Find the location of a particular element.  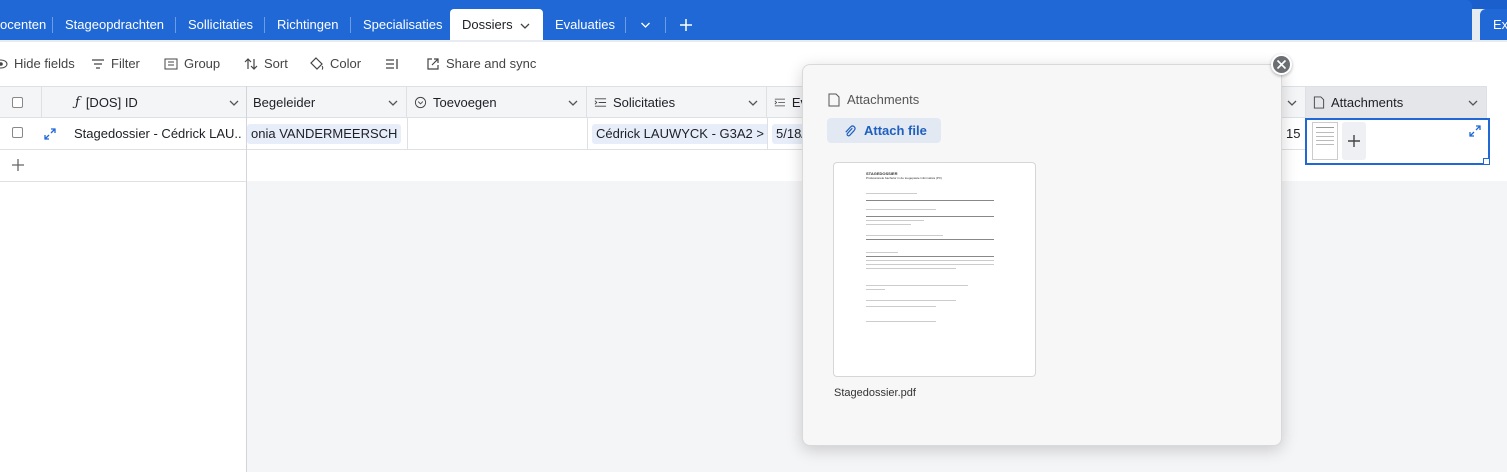

close-icon is located at coordinates (1281, 64).